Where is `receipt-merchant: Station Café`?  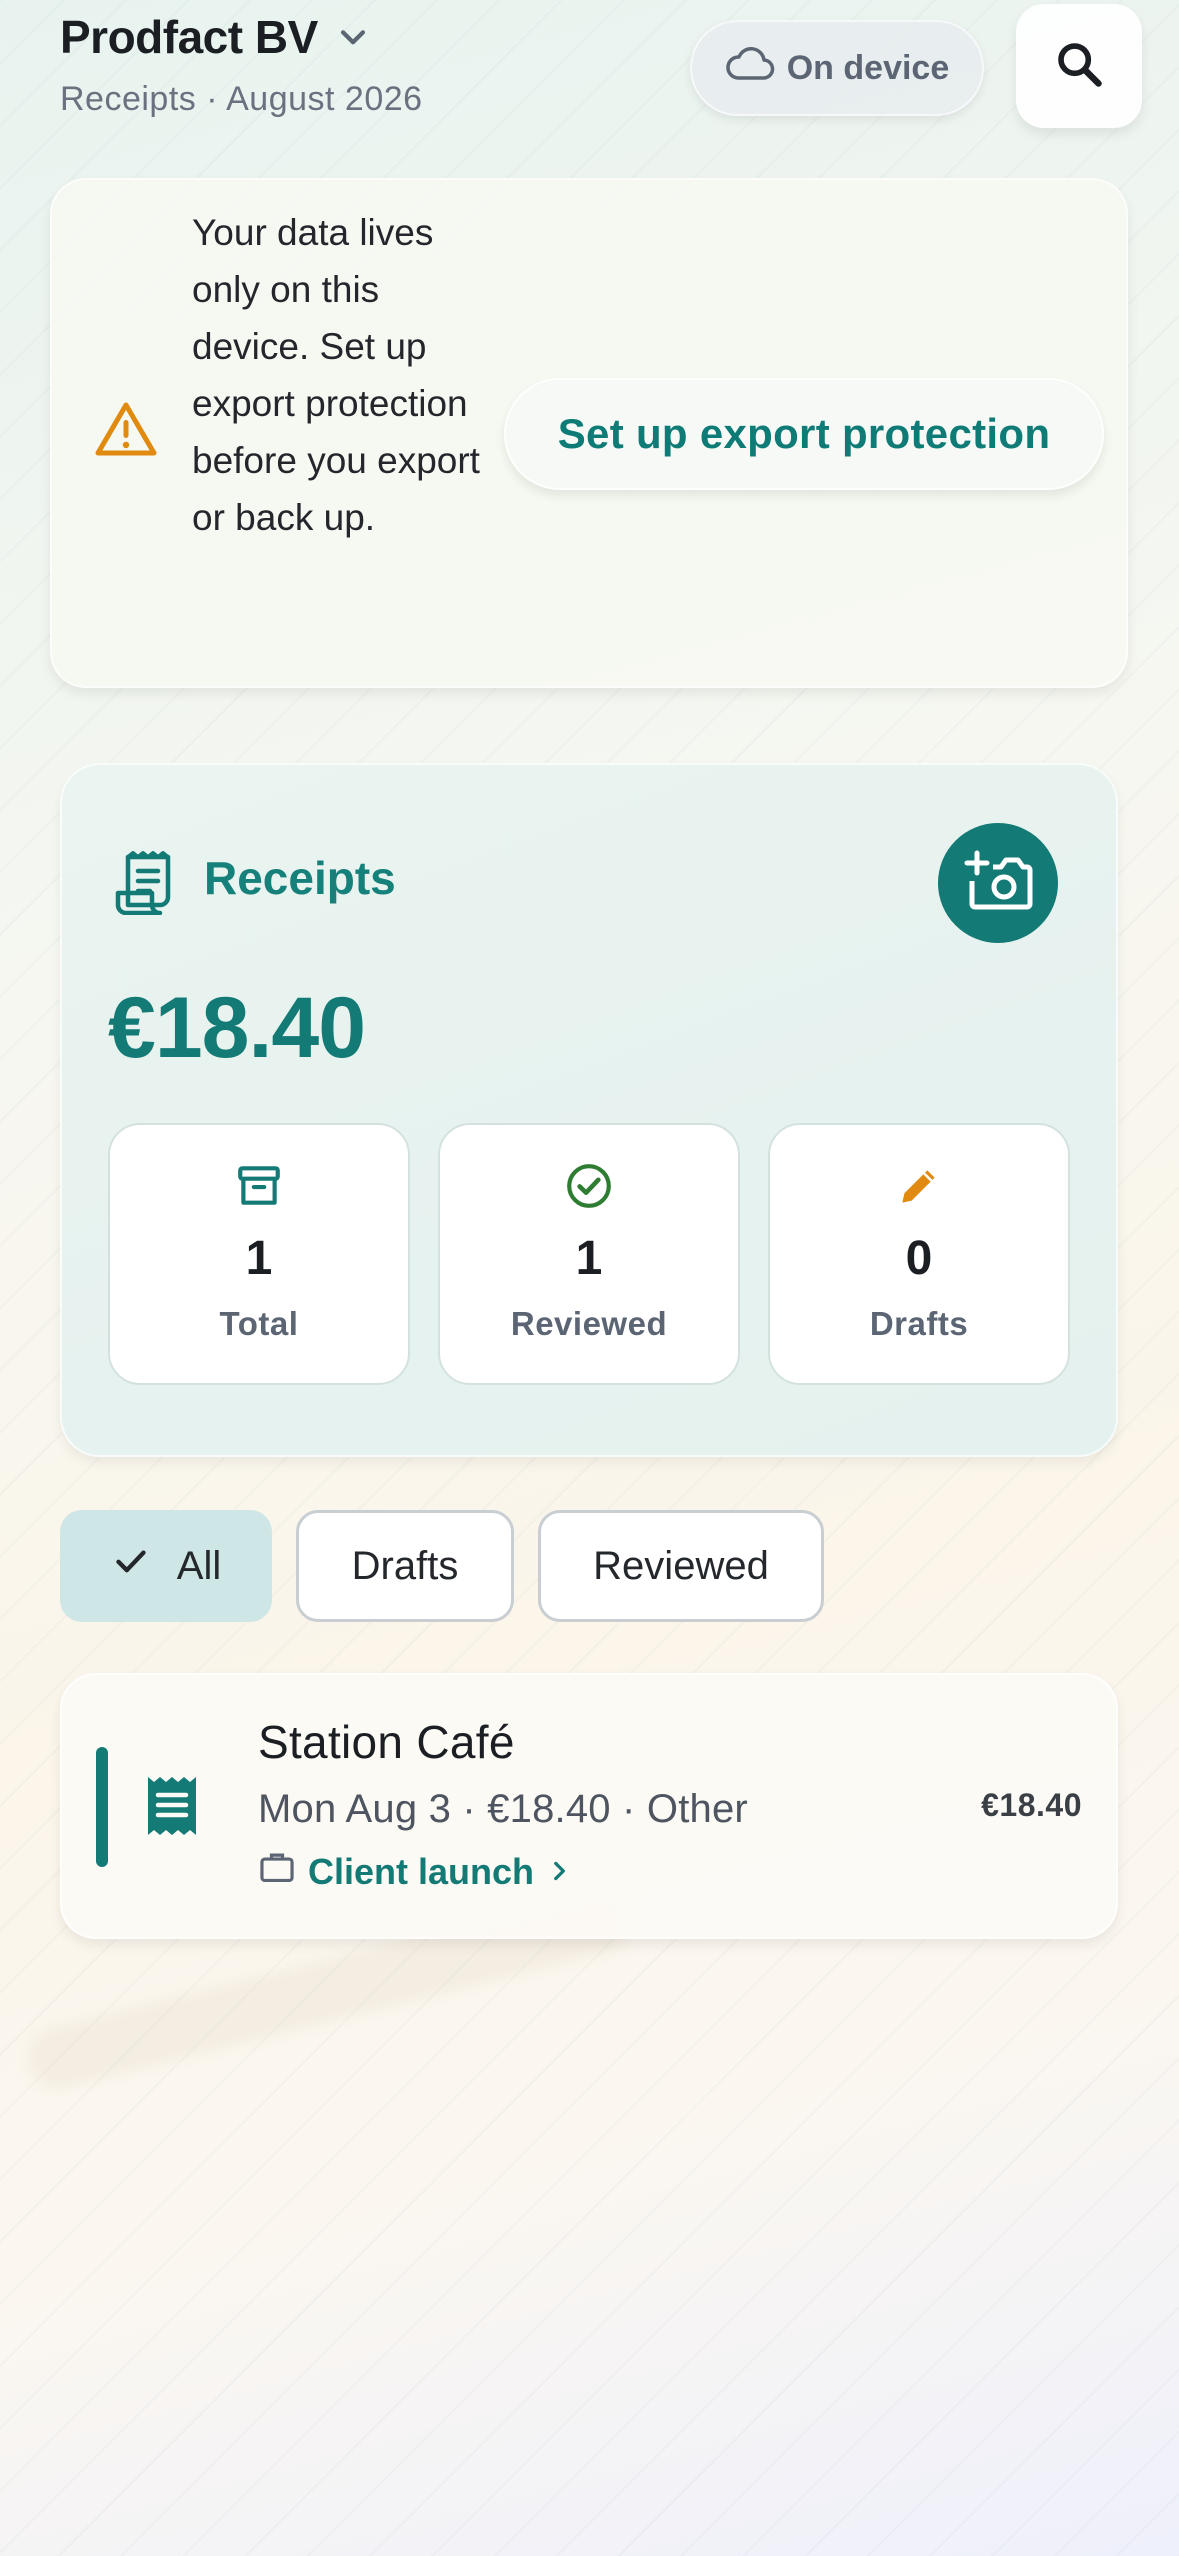
receipt-merchant: Station Café is located at coordinates (386, 1742).